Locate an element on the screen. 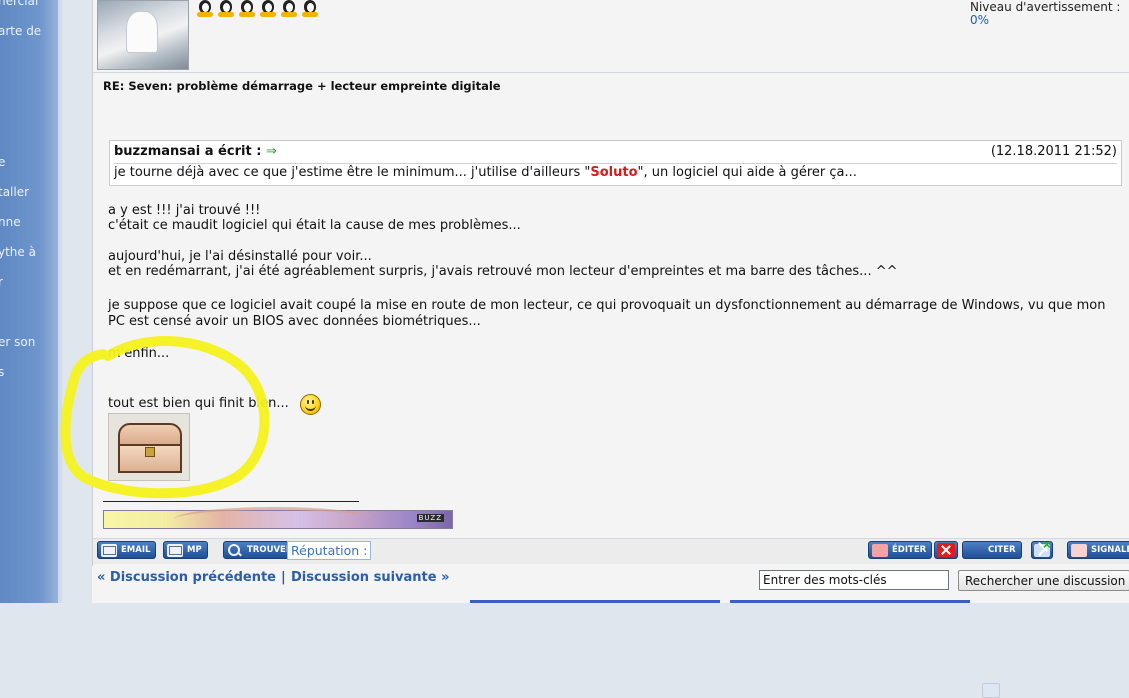 The height and width of the screenshot is (698, 1129). keyword-search-input is located at coordinates (854, 580).